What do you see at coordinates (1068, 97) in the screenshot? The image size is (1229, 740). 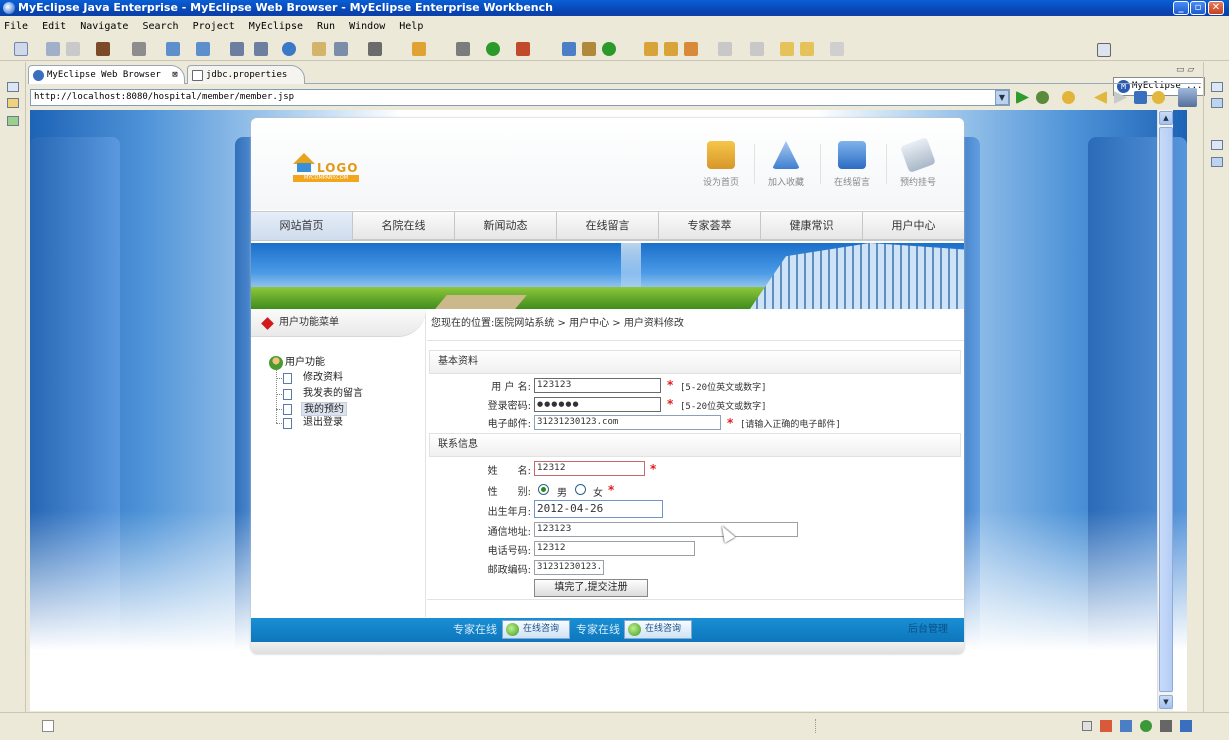 I see `favorites-icon` at bounding box center [1068, 97].